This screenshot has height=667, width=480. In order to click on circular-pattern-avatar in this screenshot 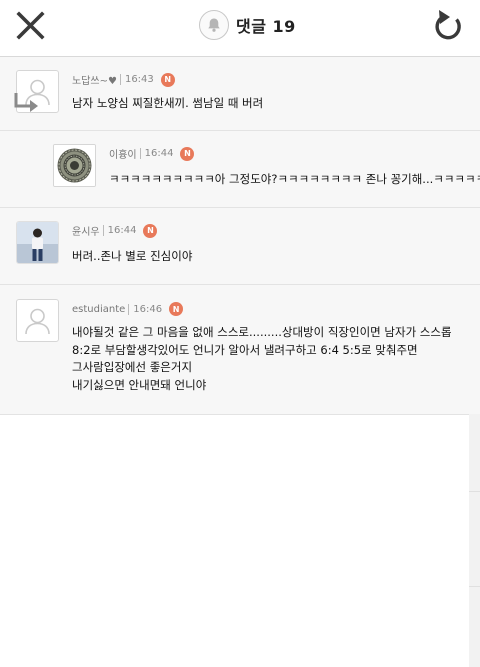, I will do `click(74, 165)`.